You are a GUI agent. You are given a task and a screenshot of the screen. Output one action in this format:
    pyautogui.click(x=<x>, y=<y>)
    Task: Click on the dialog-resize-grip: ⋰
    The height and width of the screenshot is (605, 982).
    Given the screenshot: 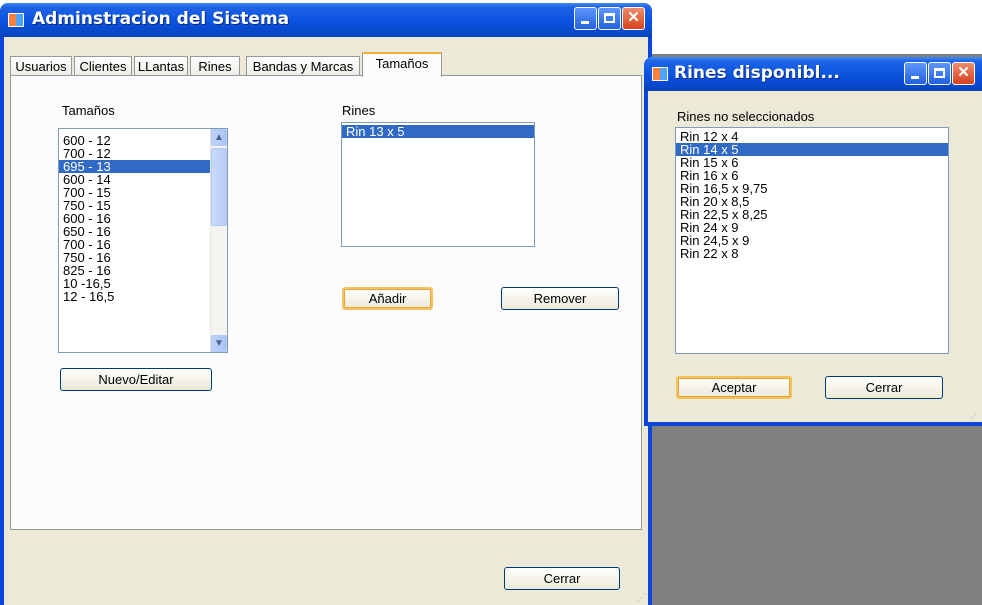 What is the action you would take?
    pyautogui.click(x=975, y=414)
    